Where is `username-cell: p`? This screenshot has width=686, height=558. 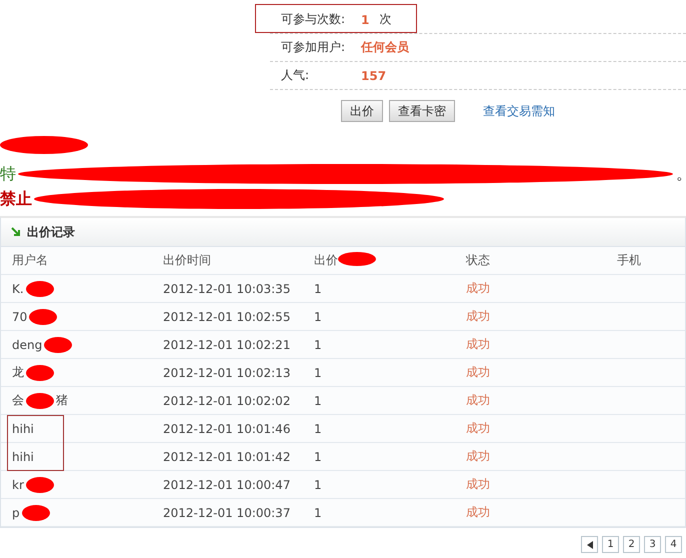 username-cell: p is located at coordinates (16, 513).